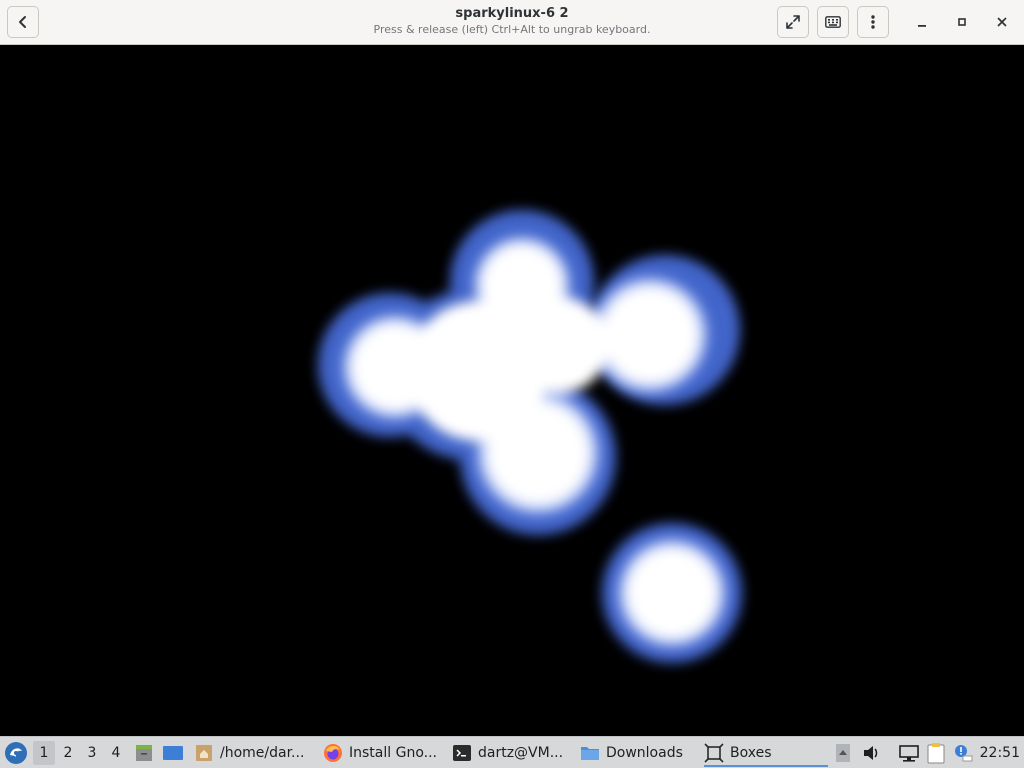 The width and height of the screenshot is (1024, 768). I want to click on tray-scroll-button, so click(843, 752).